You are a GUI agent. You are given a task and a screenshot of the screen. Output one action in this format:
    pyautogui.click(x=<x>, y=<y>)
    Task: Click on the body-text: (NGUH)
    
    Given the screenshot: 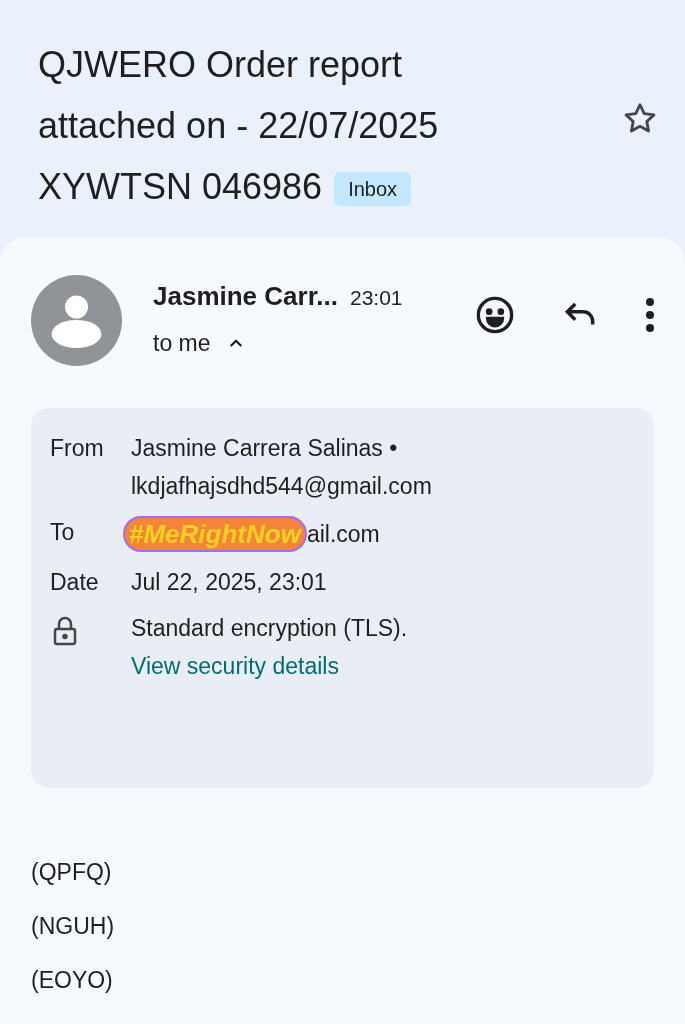 What is the action you would take?
    pyautogui.click(x=73, y=926)
    